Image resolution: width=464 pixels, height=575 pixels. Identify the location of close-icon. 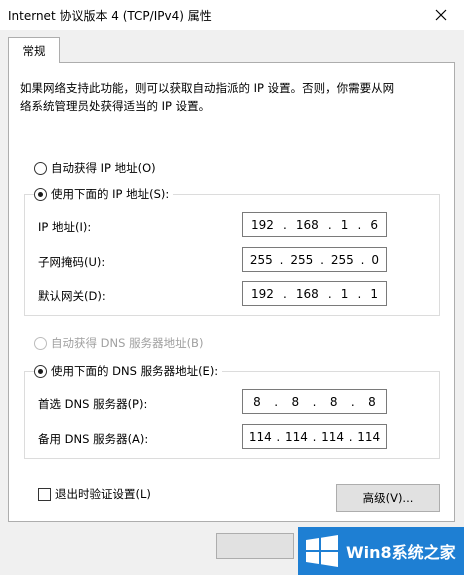
(441, 15).